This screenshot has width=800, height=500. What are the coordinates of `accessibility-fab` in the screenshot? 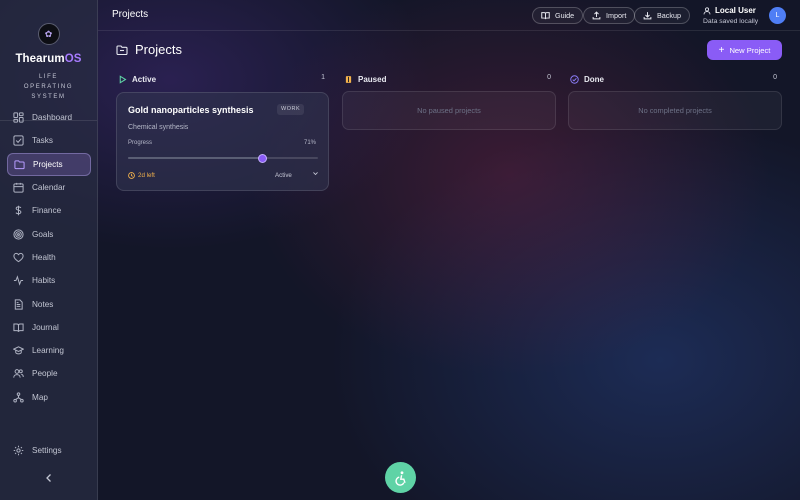 It's located at (400, 477).